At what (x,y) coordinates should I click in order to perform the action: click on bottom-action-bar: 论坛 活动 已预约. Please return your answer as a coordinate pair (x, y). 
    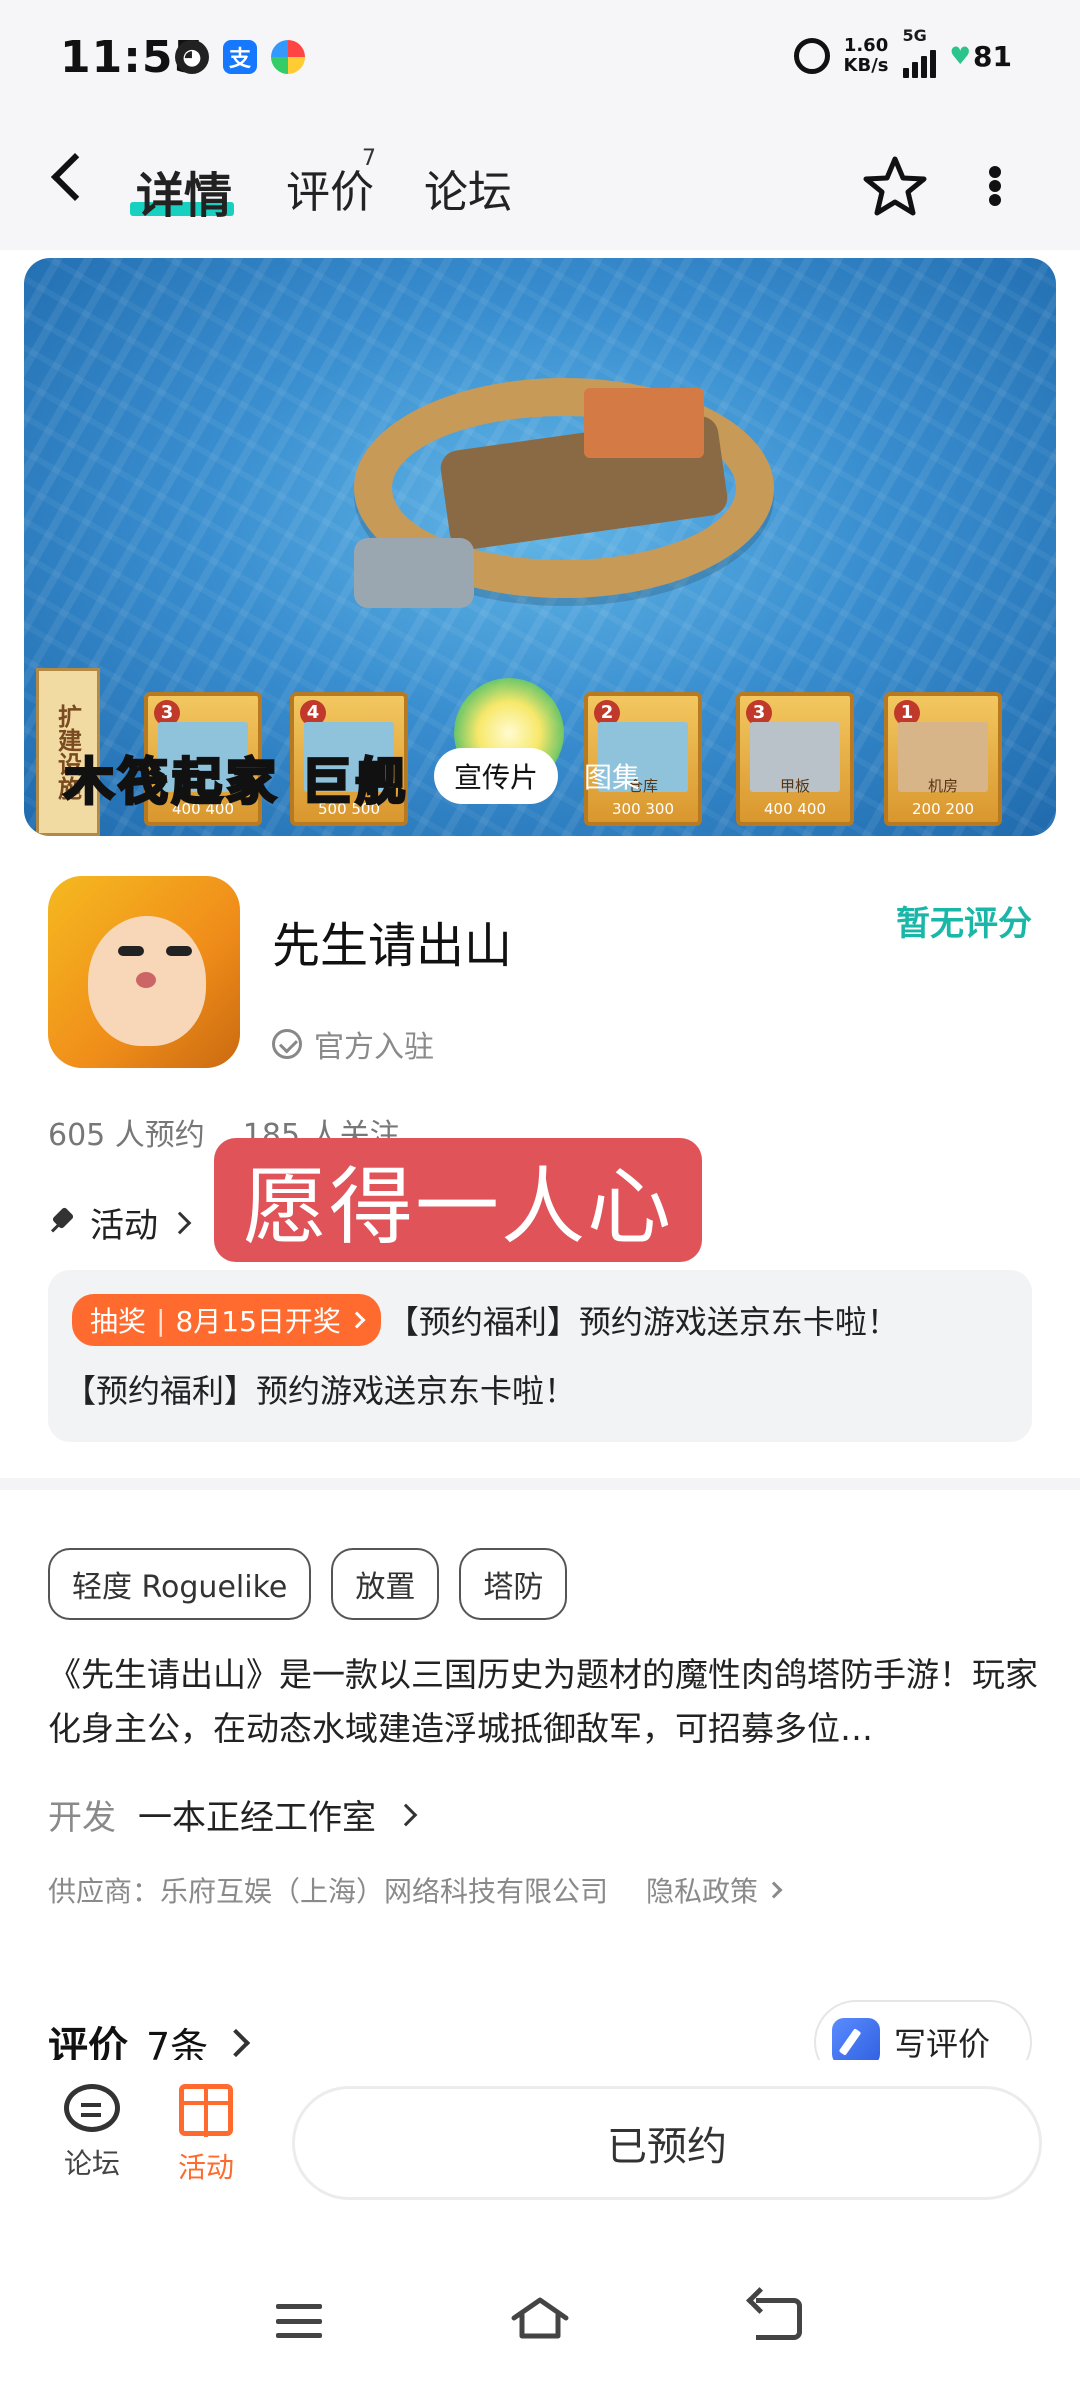
    Looking at the image, I should click on (540, 2150).